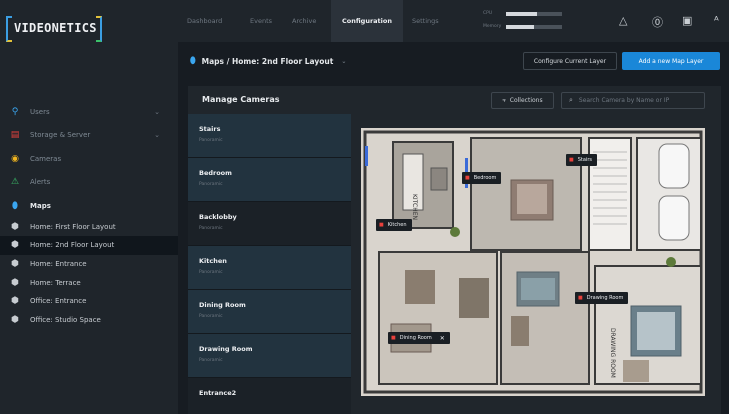 The height and width of the screenshot is (414, 729). What do you see at coordinates (99, 29) in the screenshot?
I see `logo-bracket-right` at bounding box center [99, 29].